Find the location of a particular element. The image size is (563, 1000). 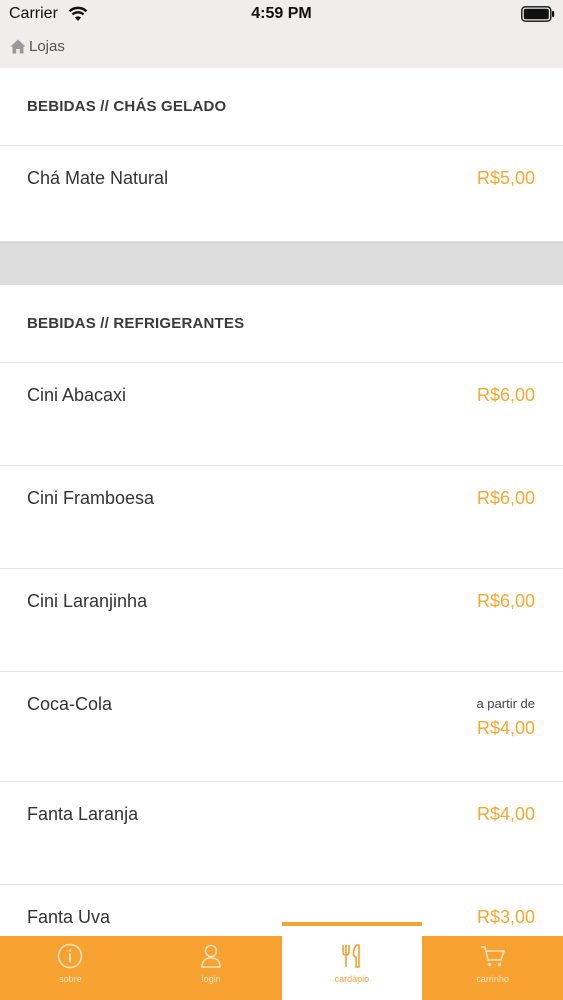

status-bar: Carrier 4:59 PM is located at coordinates (281, 15).